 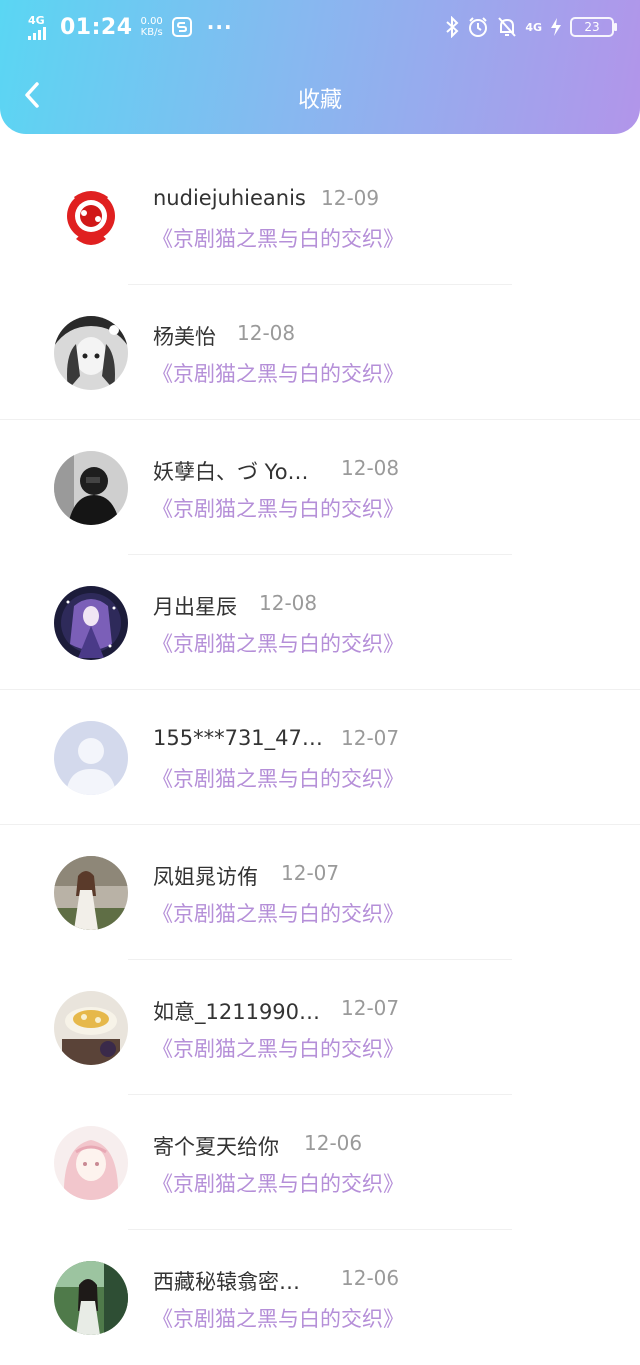 I want to click on list-item: 妖孽白、づ Yo… 12-08 《京剧猫之黑与白的交织》, so click(x=320, y=487).